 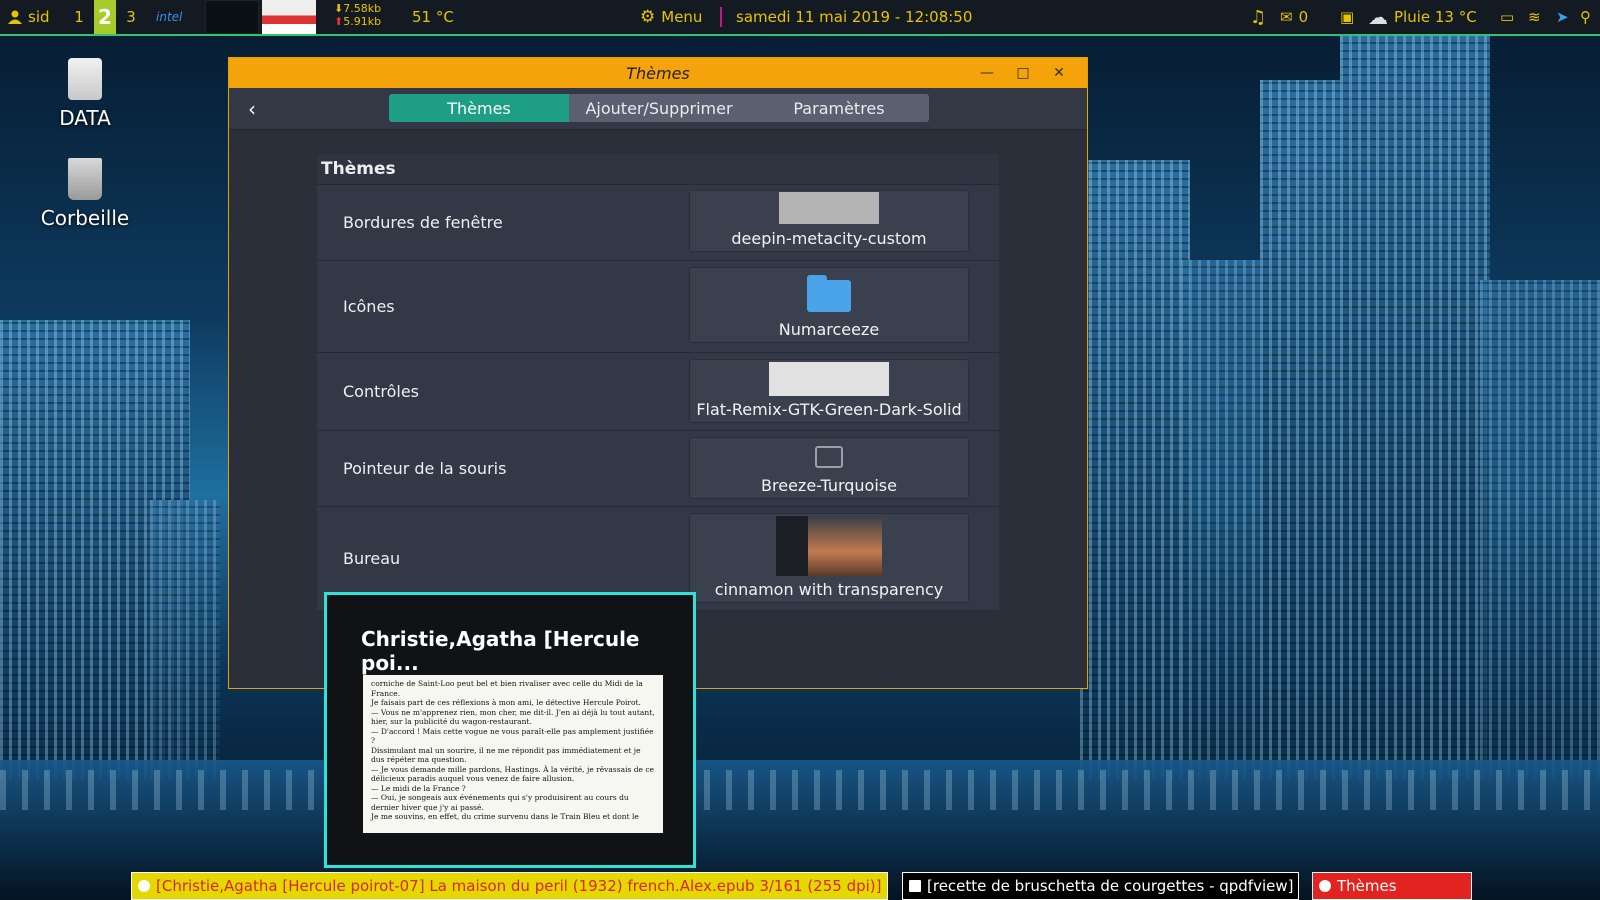 I want to click on user-icon, so click(x=15, y=17).